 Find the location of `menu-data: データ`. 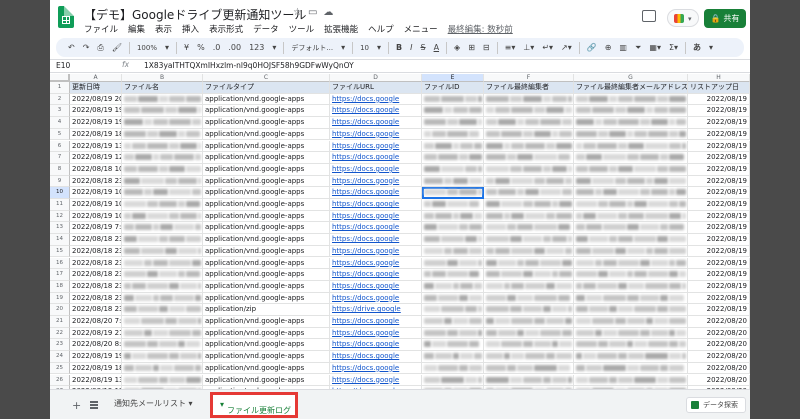

menu-data: データ is located at coordinates (266, 29).